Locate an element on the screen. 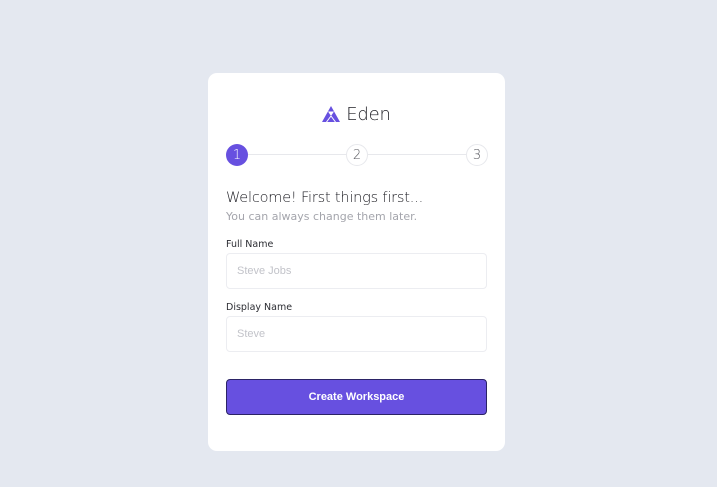 This screenshot has width=717, height=487. full-name-input is located at coordinates (356, 271).